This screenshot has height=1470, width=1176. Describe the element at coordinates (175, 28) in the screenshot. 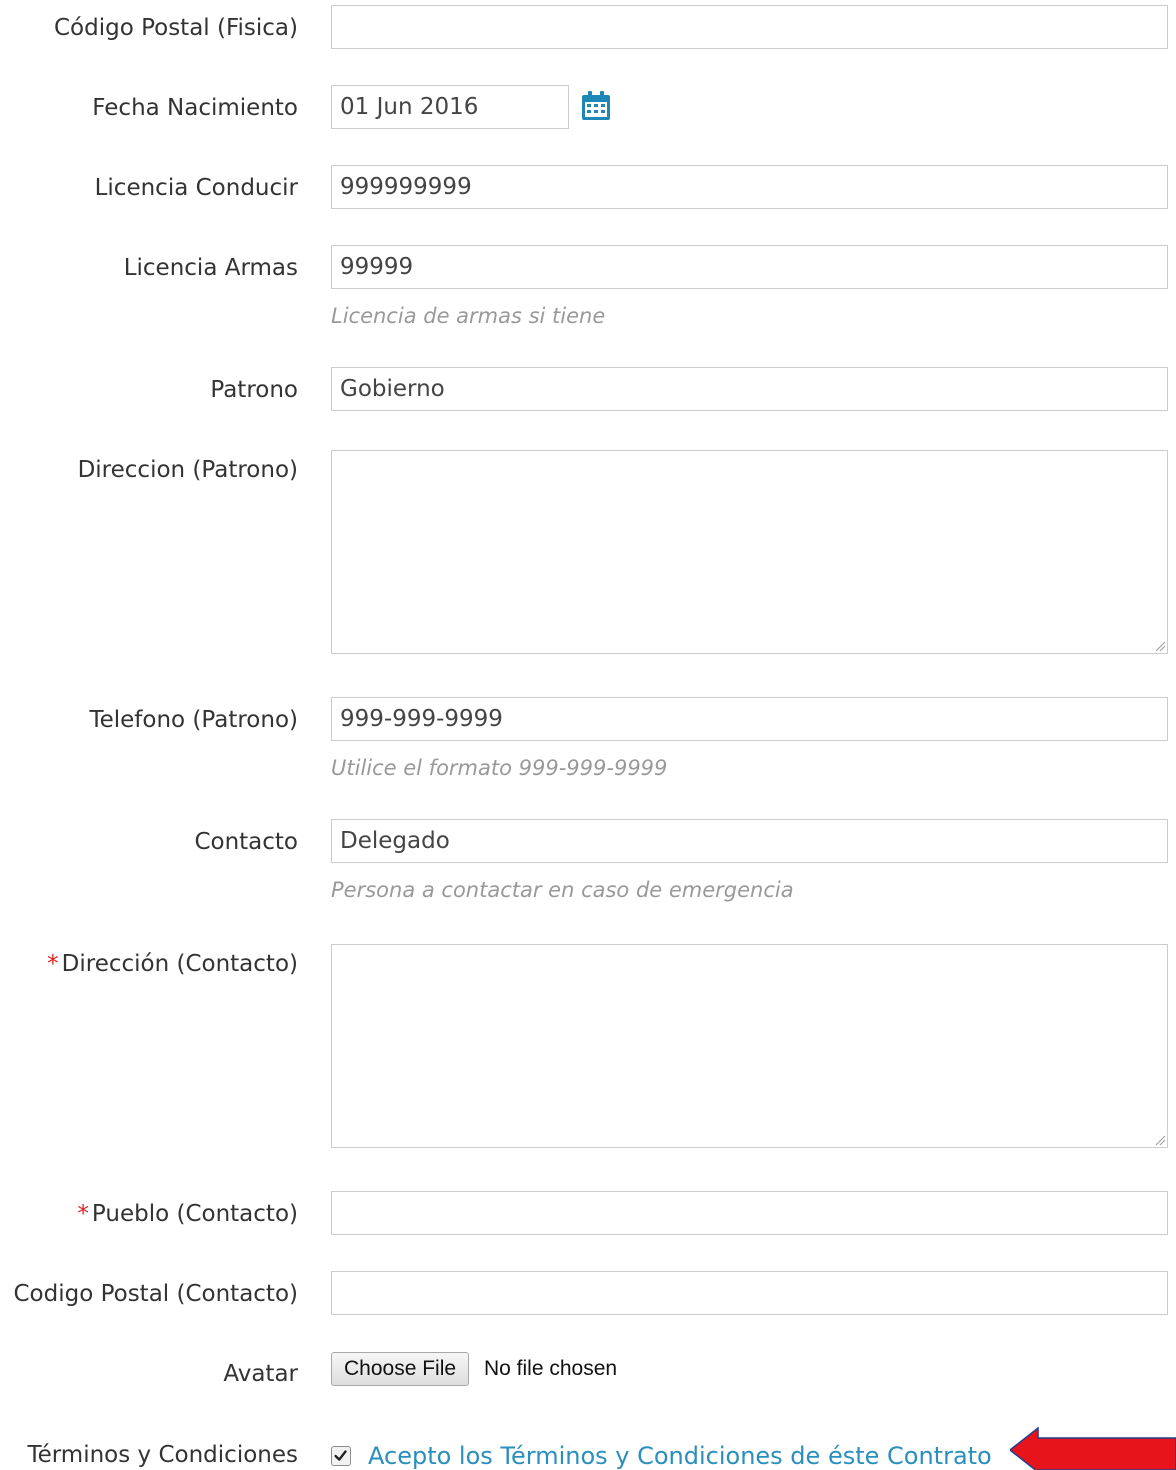

I see `codigo-postal-fisica-label: Código Postal (Fisica)` at that location.